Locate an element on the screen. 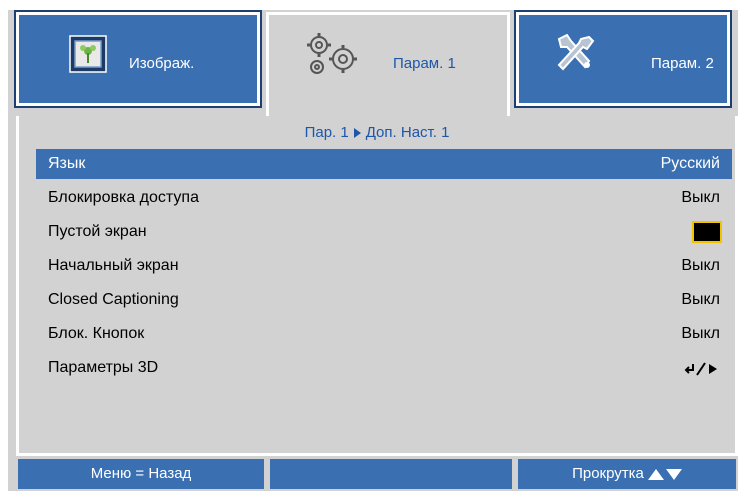 The width and height of the screenshot is (750, 498). menu-item-value: Русский is located at coordinates (690, 163).